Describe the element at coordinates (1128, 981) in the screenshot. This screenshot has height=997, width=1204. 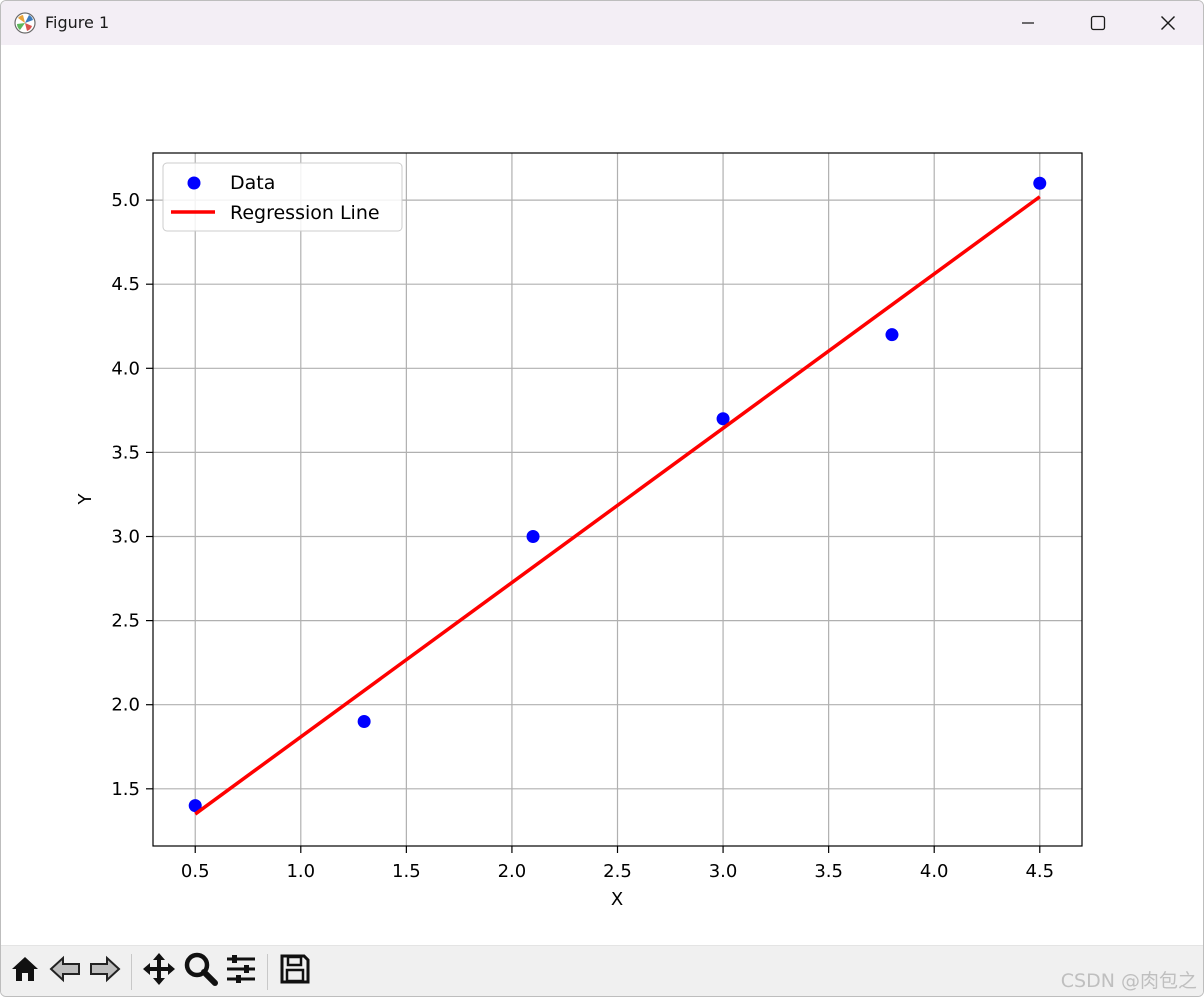
I see `watermark-text: CSDN @肉包之` at that location.